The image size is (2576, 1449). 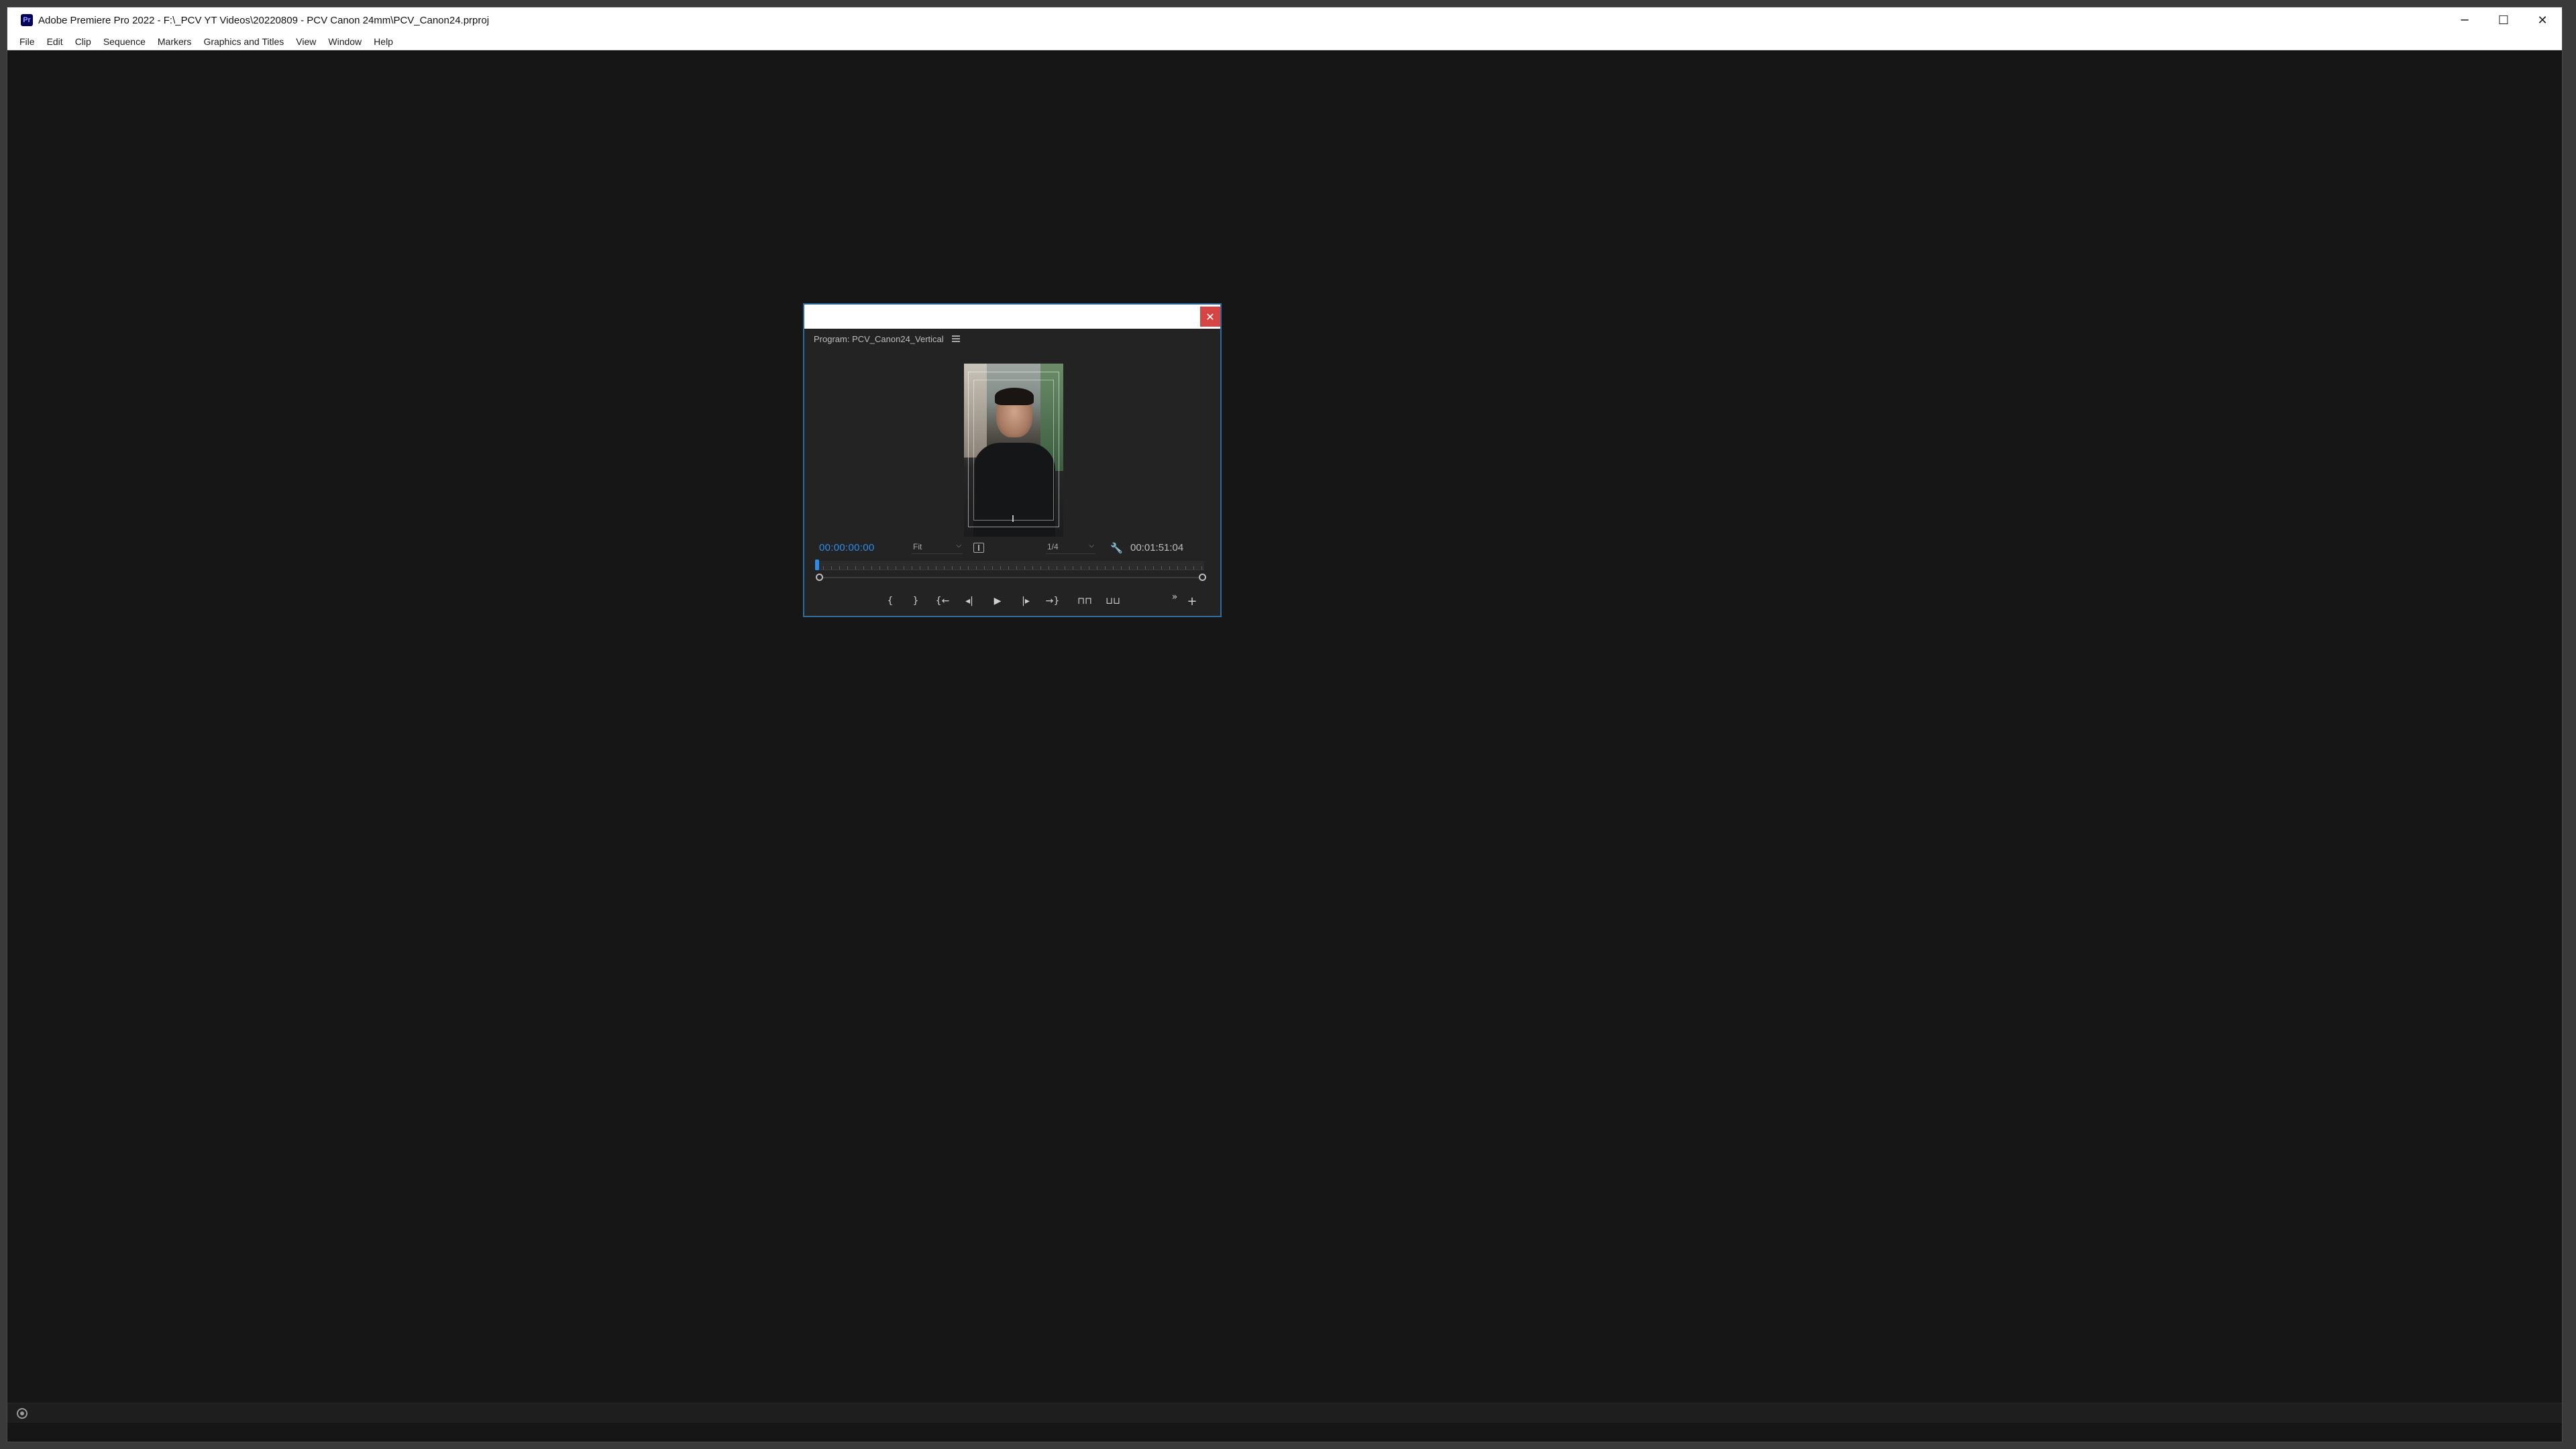 What do you see at coordinates (1116, 548) in the screenshot?
I see `wrench-settings-icon: 🔧` at bounding box center [1116, 548].